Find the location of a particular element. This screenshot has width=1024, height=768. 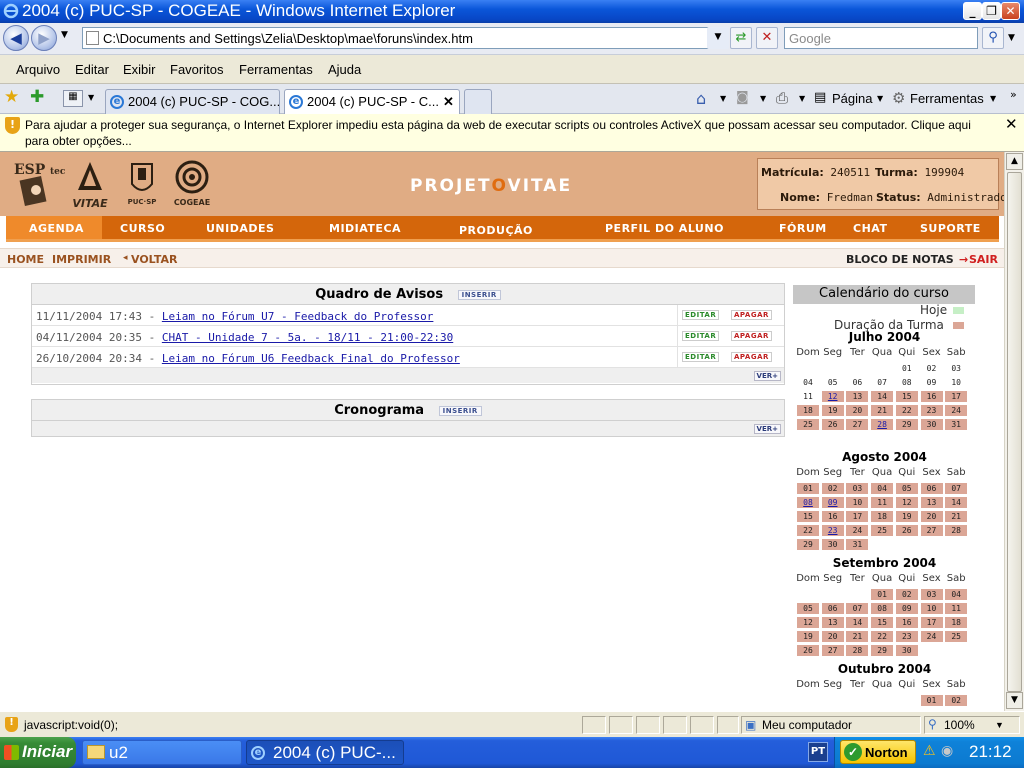

search-icon: ⚲ is located at coordinates (993, 38).